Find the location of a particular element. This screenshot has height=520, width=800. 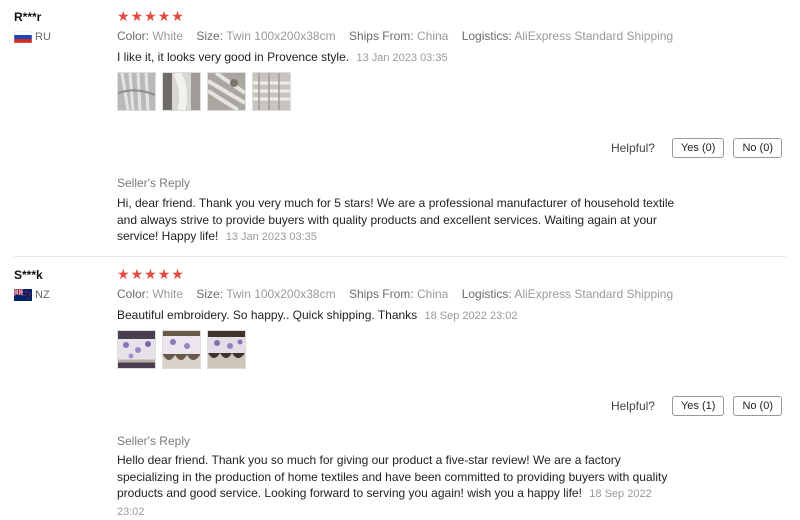

reviewer-country: RU is located at coordinates (32, 37).